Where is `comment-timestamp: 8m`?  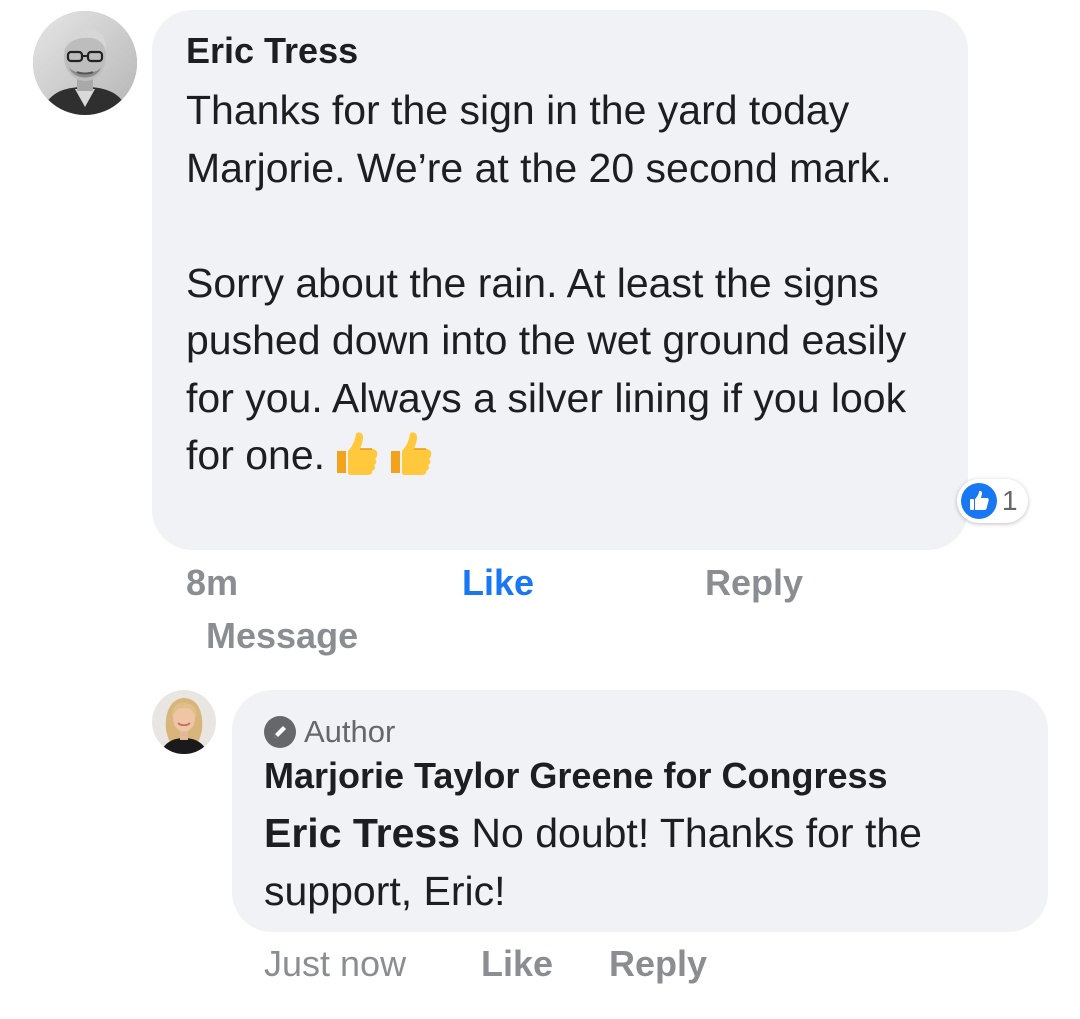
comment-timestamp: 8m is located at coordinates (212, 583).